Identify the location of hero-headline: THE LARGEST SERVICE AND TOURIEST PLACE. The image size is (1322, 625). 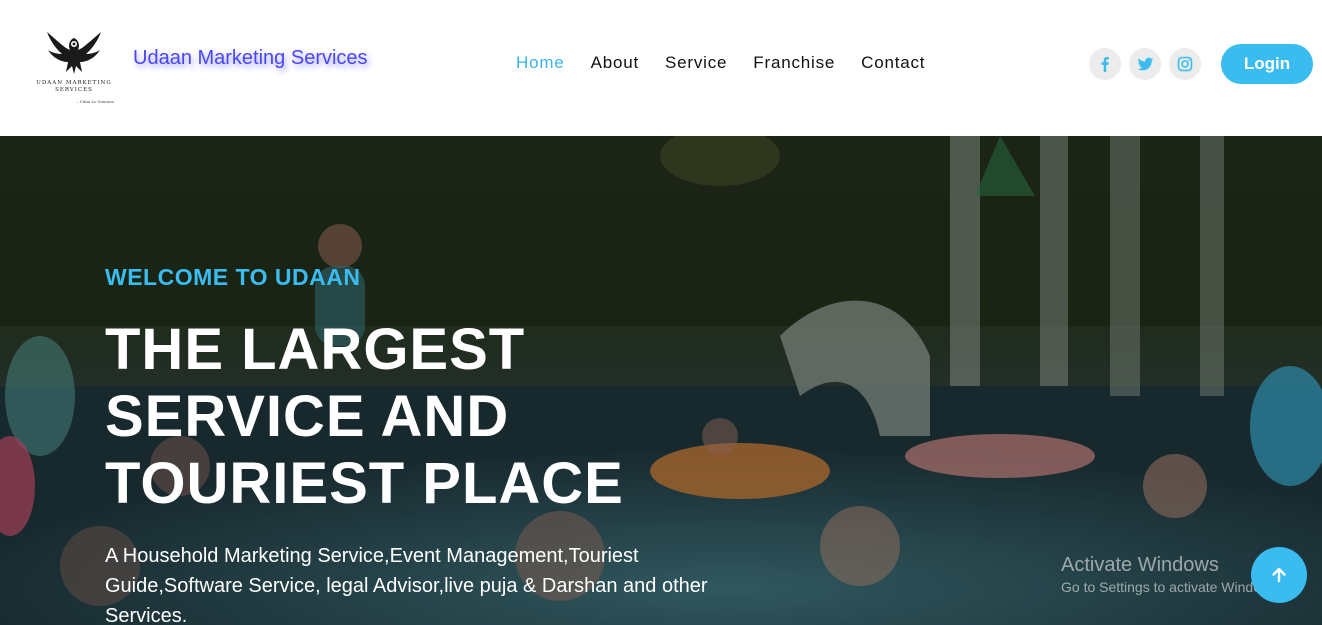
(364, 416).